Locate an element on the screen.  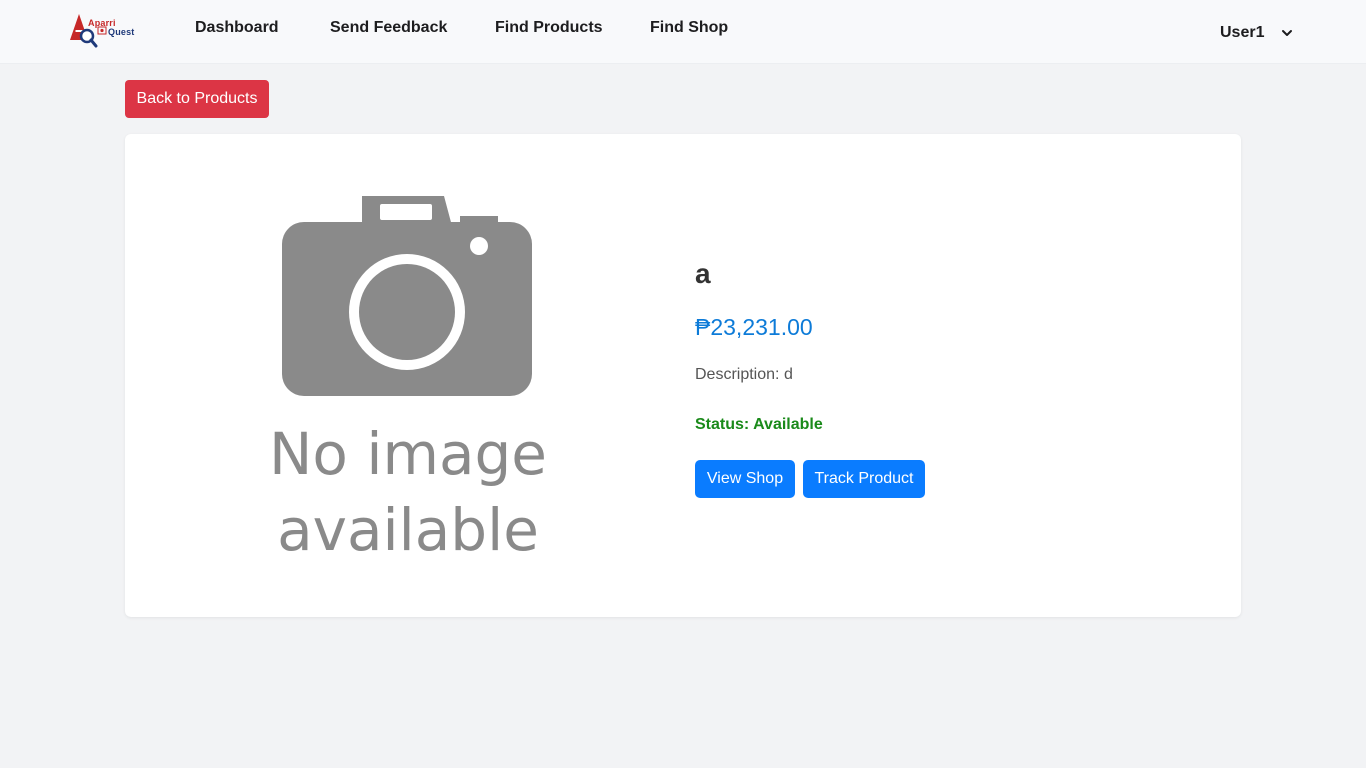
description-label: Description: is located at coordinates (737, 374).